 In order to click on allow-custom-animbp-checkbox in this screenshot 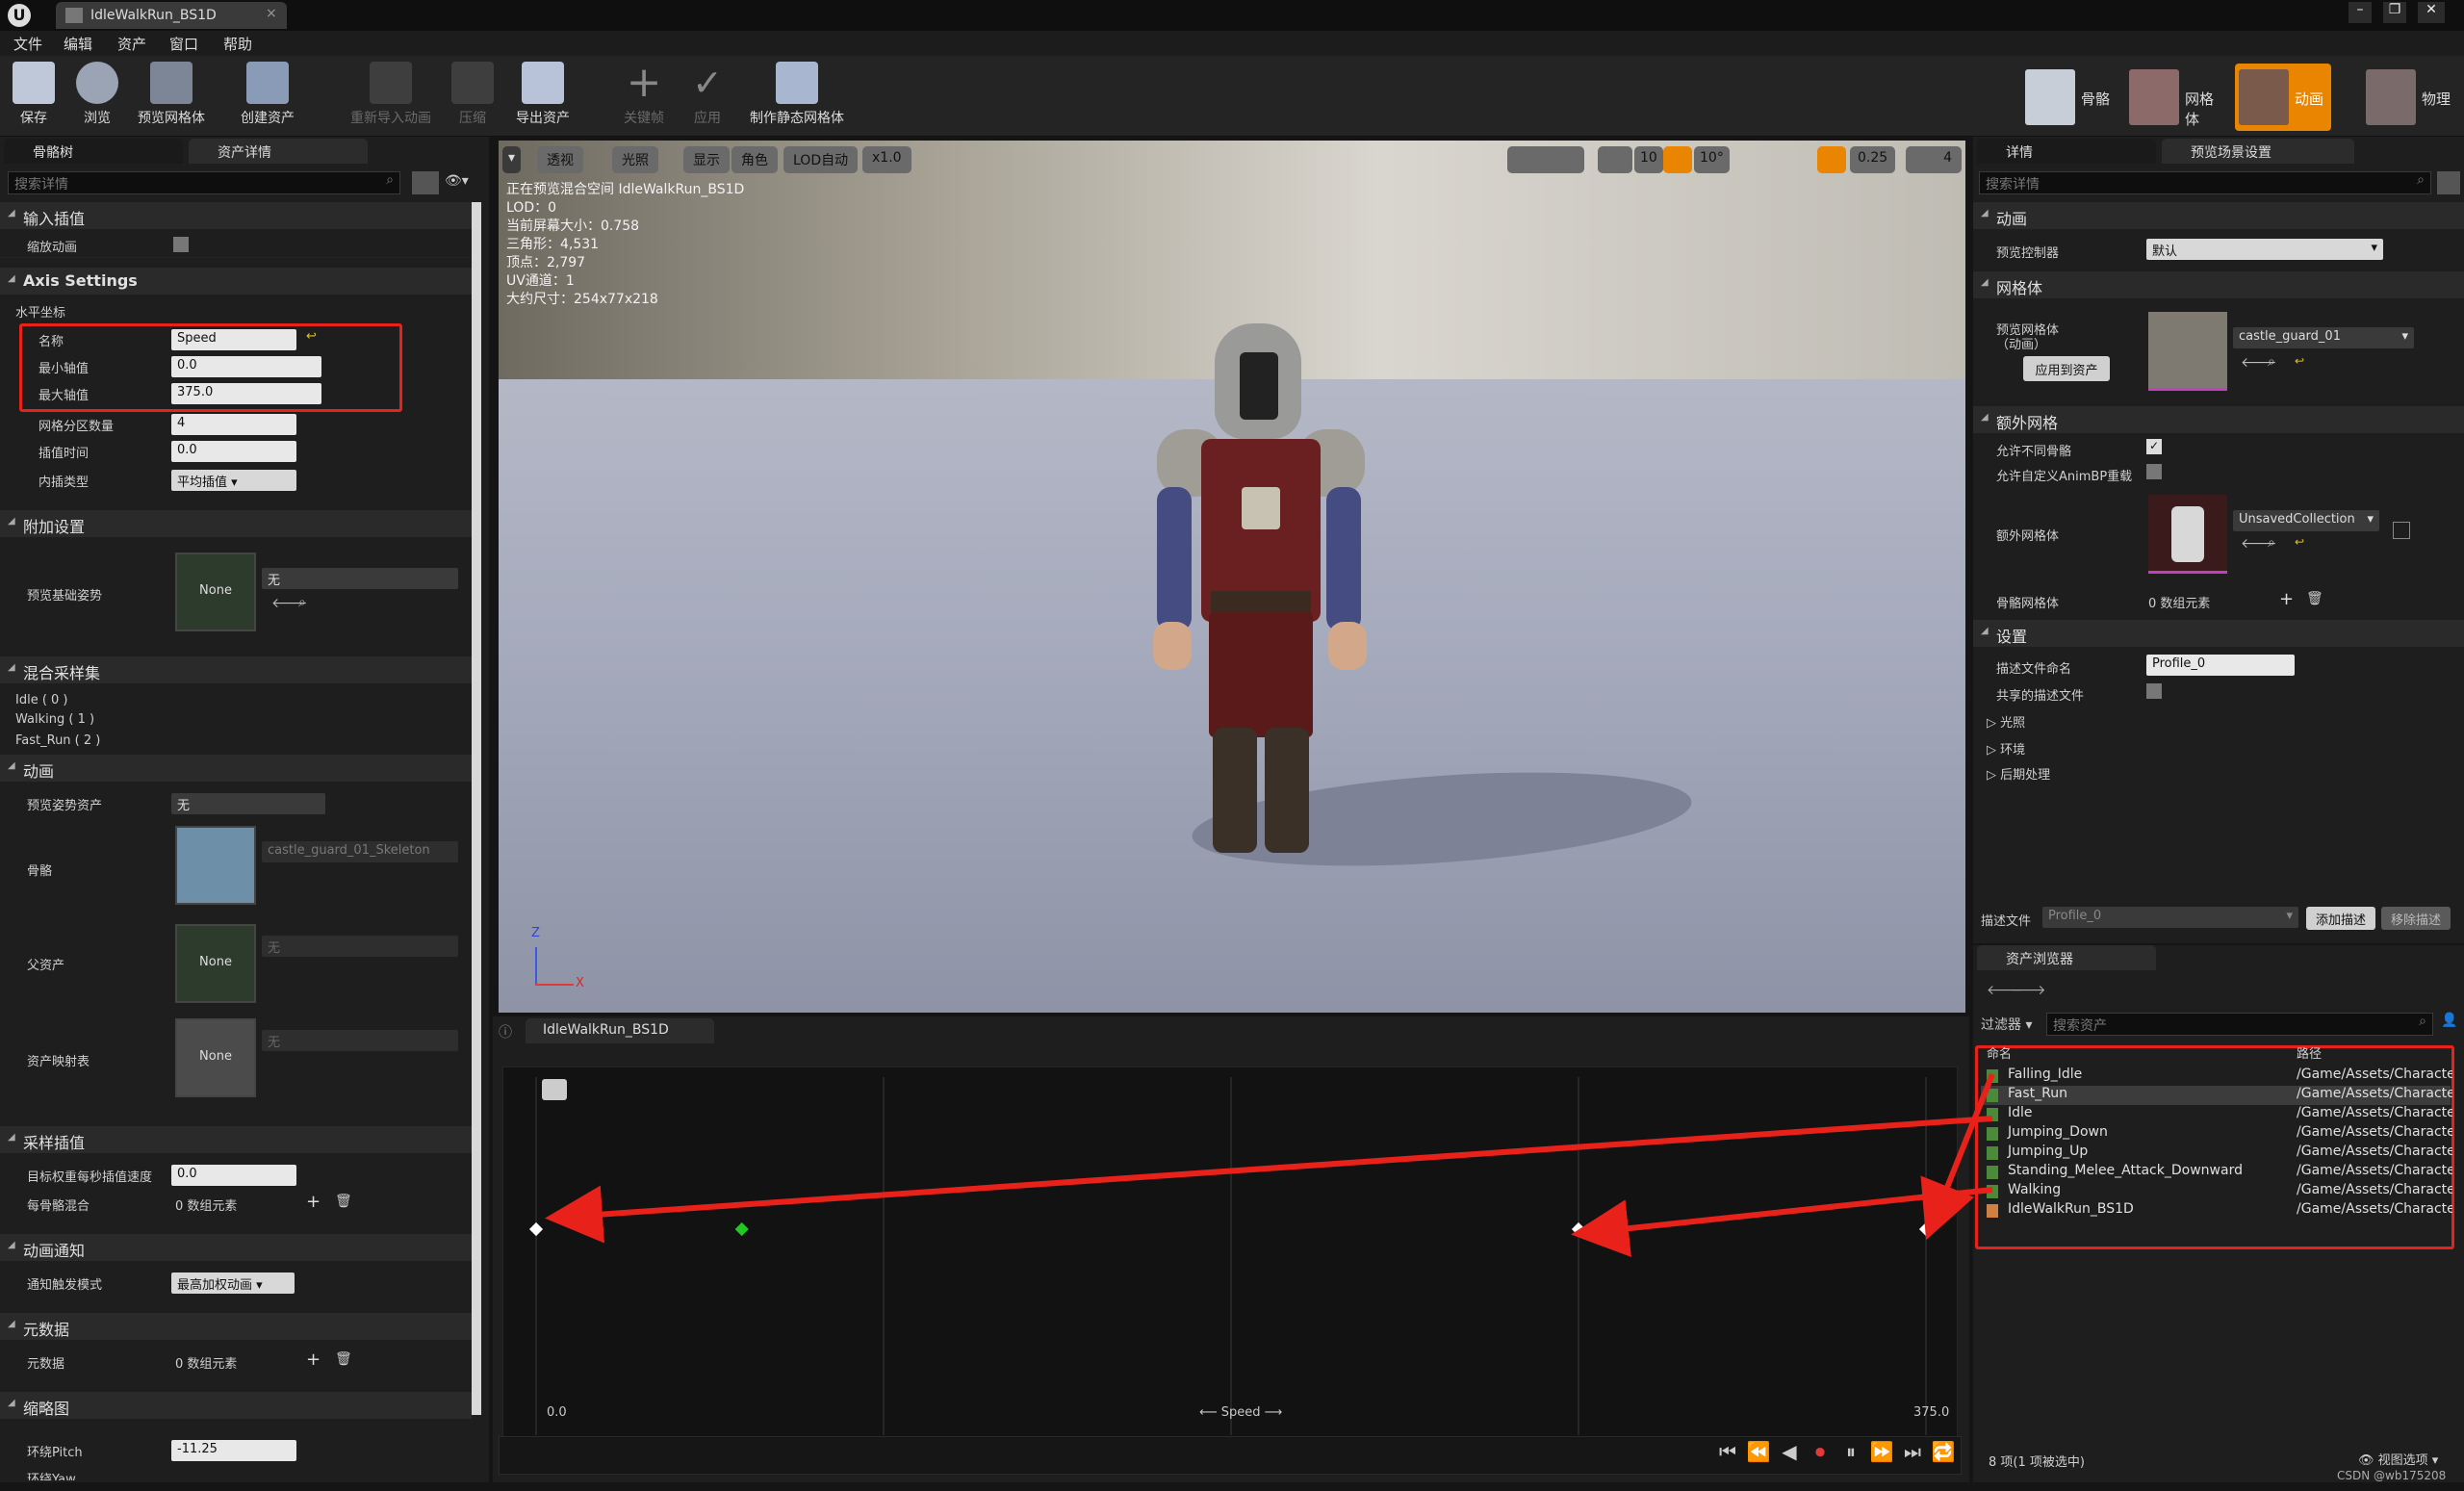, I will do `click(2154, 471)`.